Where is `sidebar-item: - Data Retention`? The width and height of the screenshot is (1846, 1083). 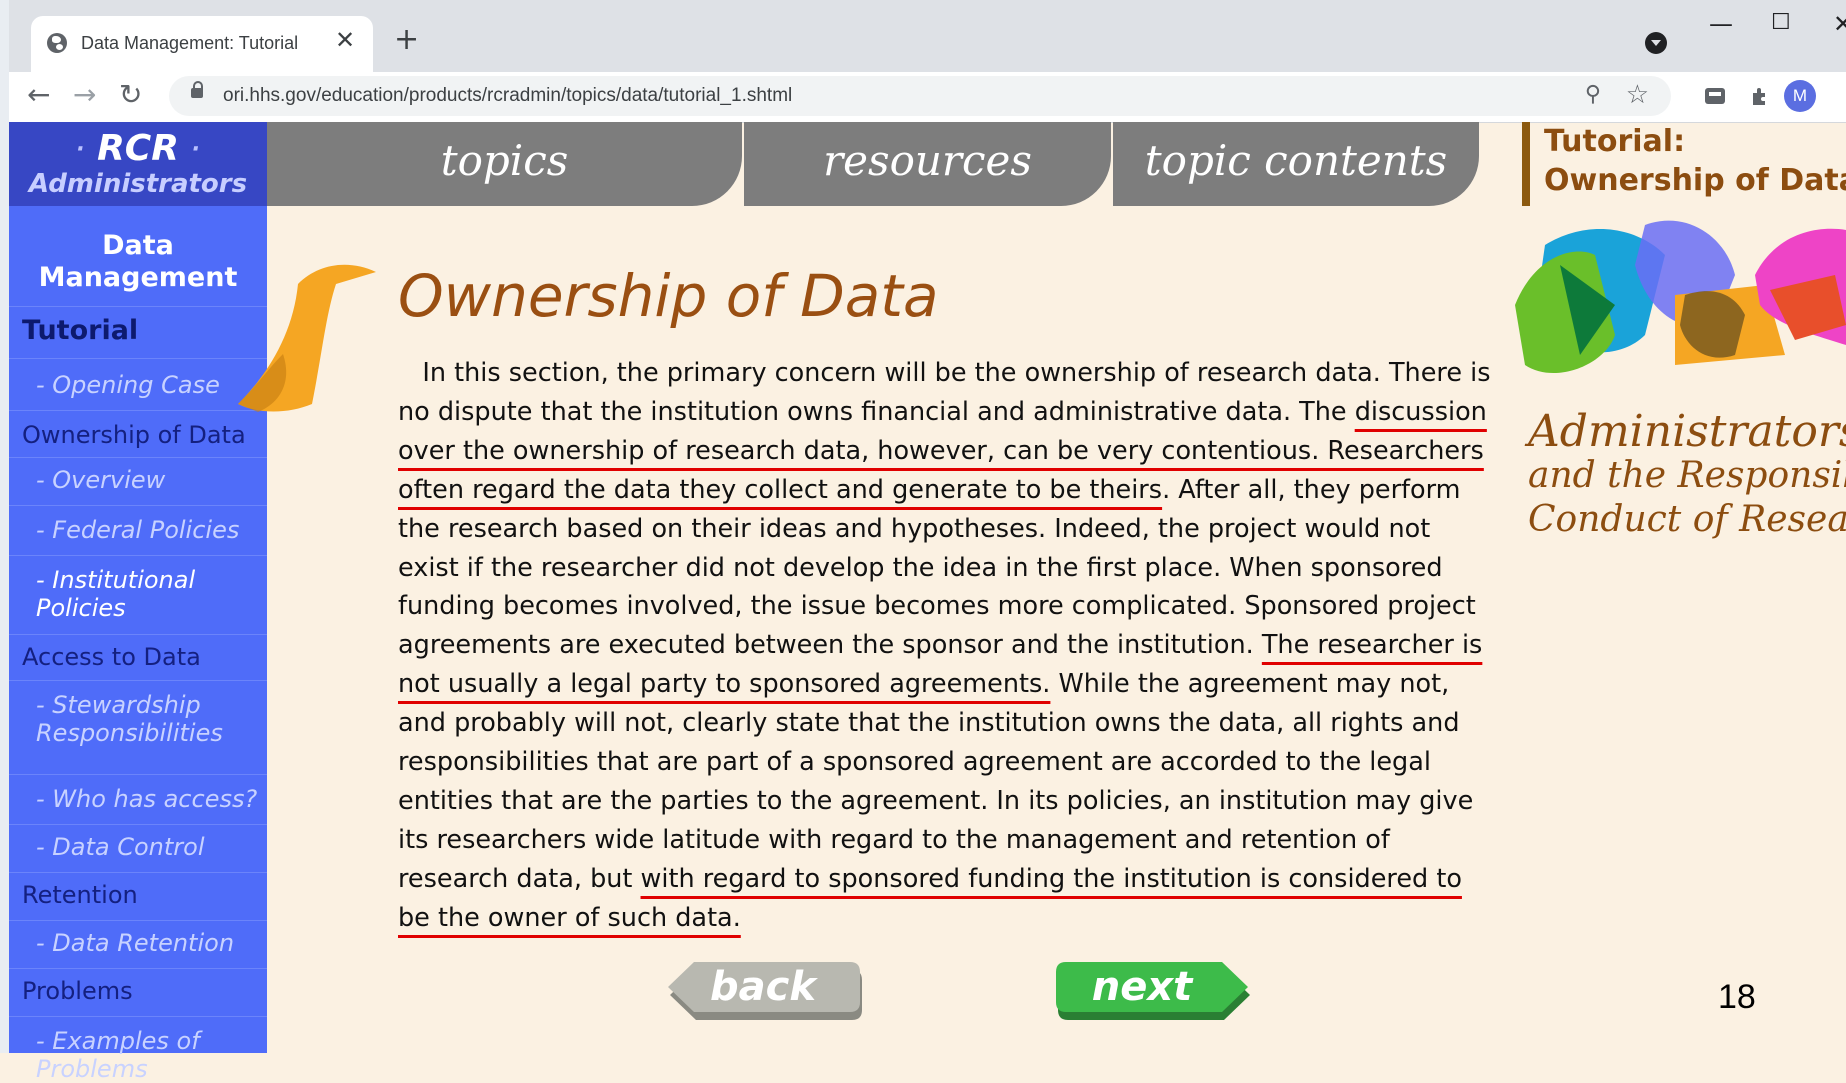 sidebar-item: - Data Retention is located at coordinates (138, 944).